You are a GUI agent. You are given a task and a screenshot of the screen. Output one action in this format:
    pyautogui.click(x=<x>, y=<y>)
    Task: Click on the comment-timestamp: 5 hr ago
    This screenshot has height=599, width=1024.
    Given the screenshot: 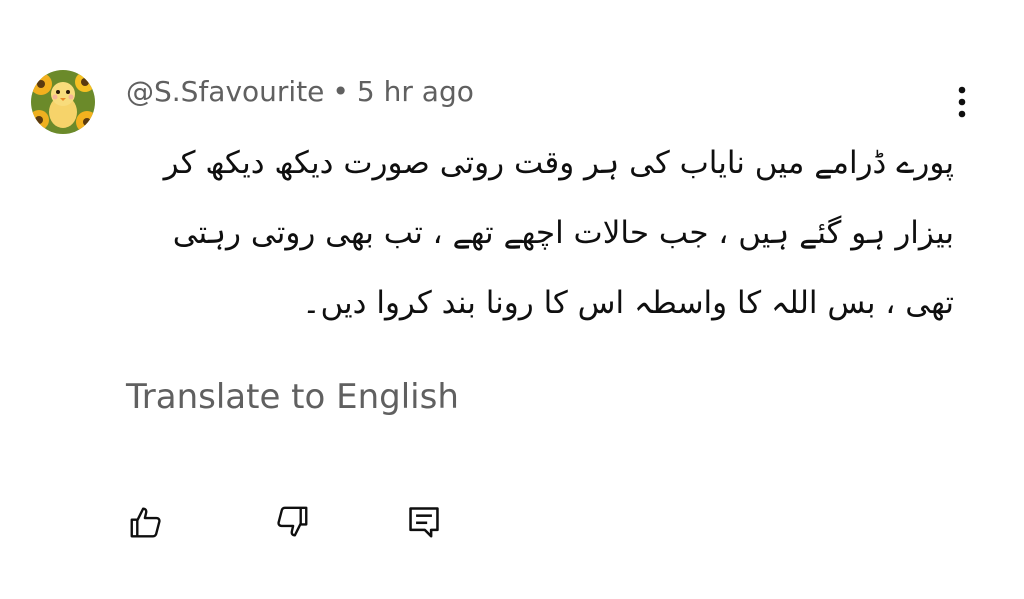 What is the action you would take?
    pyautogui.click(x=415, y=91)
    